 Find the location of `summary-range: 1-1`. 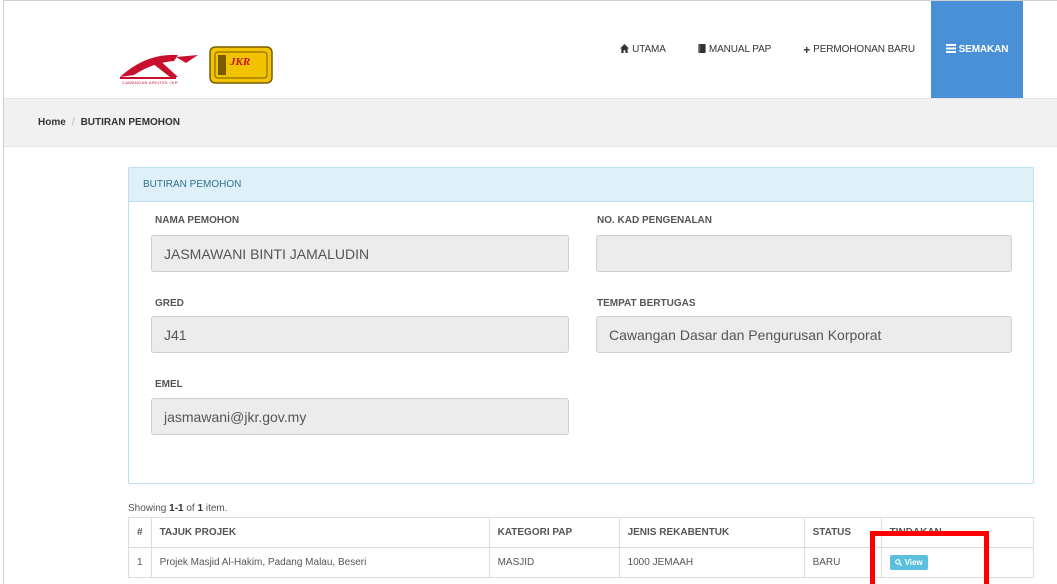

summary-range: 1-1 is located at coordinates (176, 508).